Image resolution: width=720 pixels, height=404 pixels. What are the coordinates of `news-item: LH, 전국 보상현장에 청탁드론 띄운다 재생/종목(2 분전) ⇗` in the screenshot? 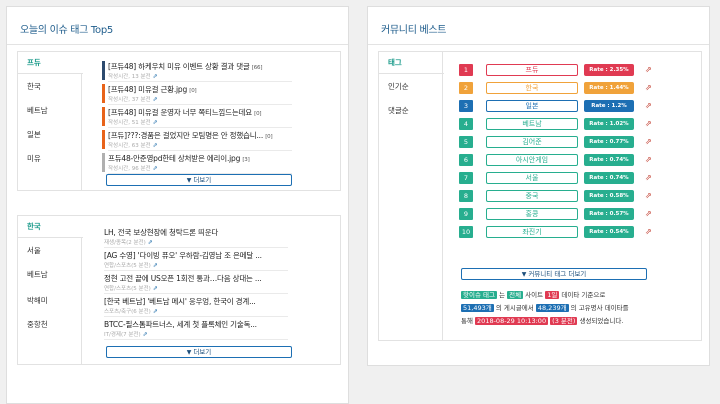 It's located at (193, 237).